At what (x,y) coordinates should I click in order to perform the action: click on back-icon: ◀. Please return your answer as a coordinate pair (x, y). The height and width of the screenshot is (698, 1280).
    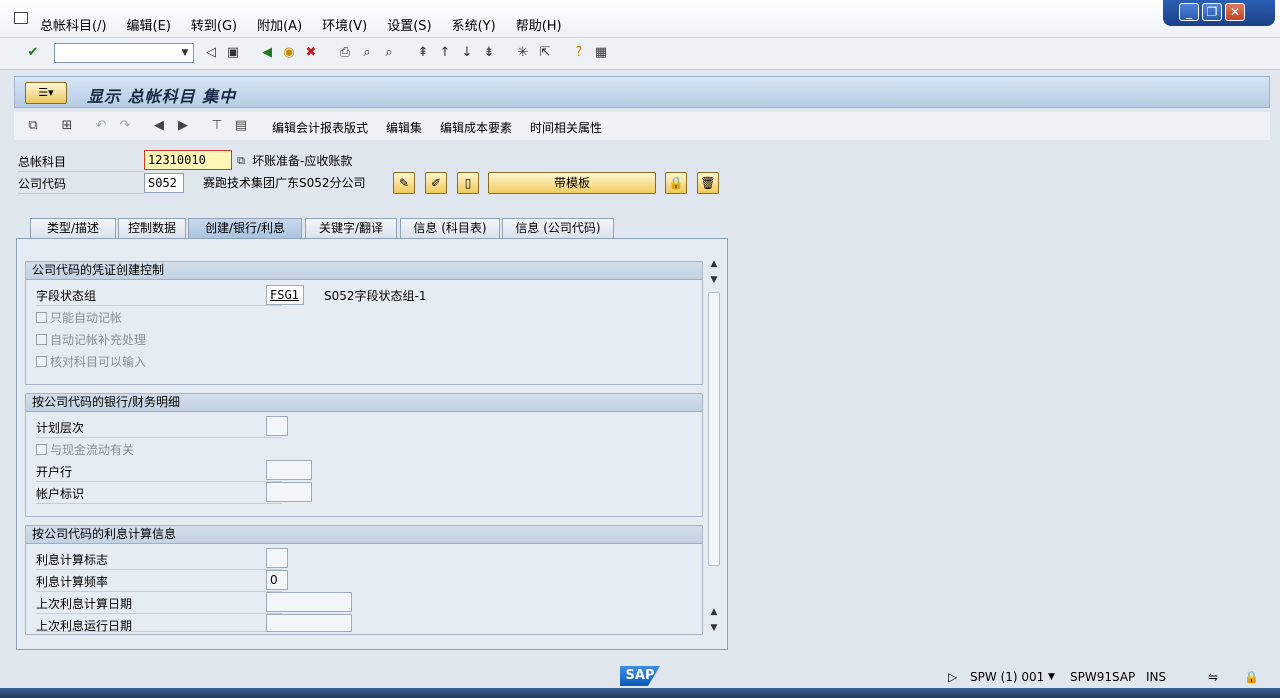
    Looking at the image, I should click on (267, 53).